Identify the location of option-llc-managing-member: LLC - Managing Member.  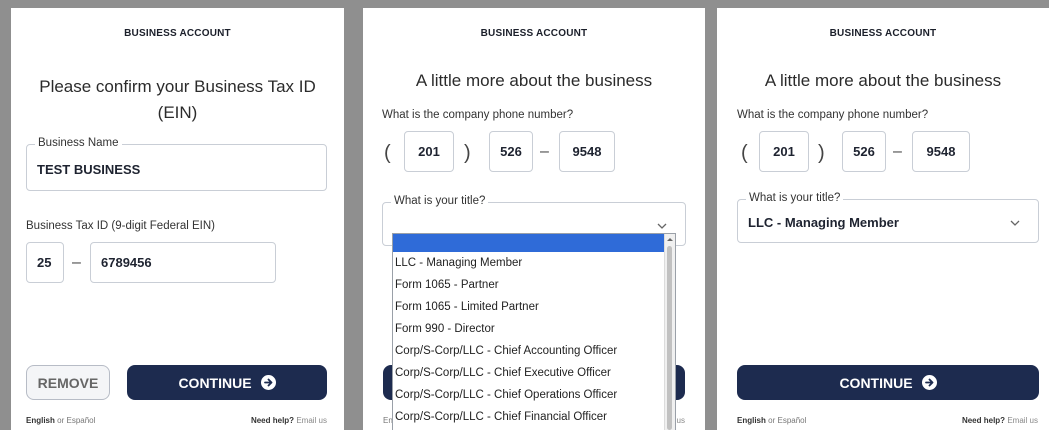
(534, 263).